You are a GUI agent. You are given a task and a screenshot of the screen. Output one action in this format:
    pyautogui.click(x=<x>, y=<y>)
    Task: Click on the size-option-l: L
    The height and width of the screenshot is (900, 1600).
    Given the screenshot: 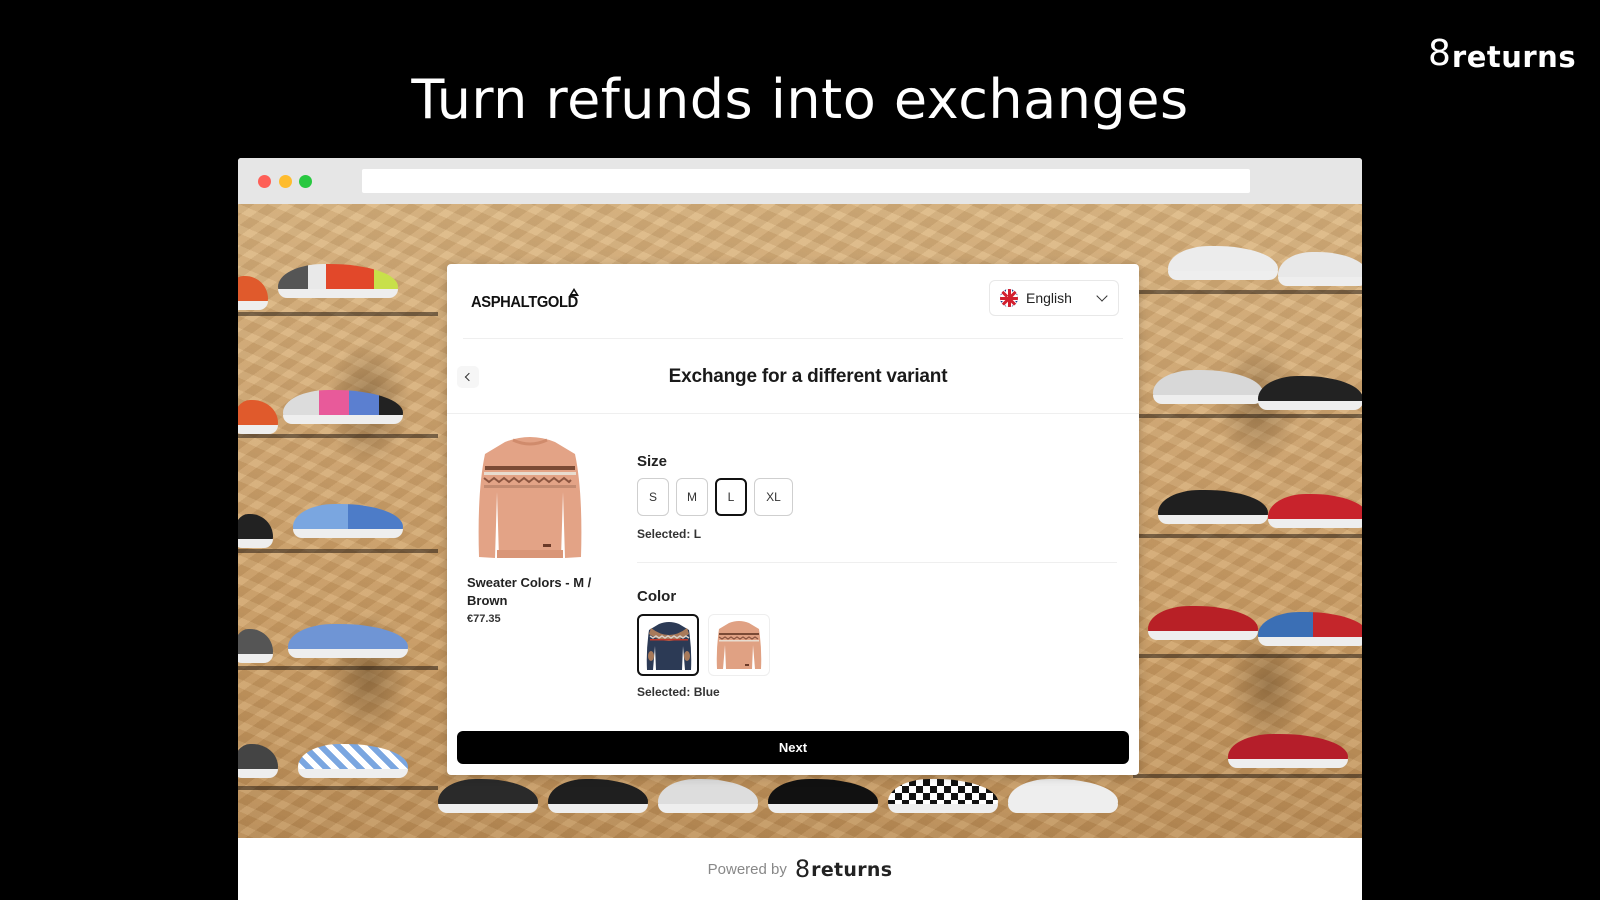 What is the action you would take?
    pyautogui.click(x=731, y=497)
    